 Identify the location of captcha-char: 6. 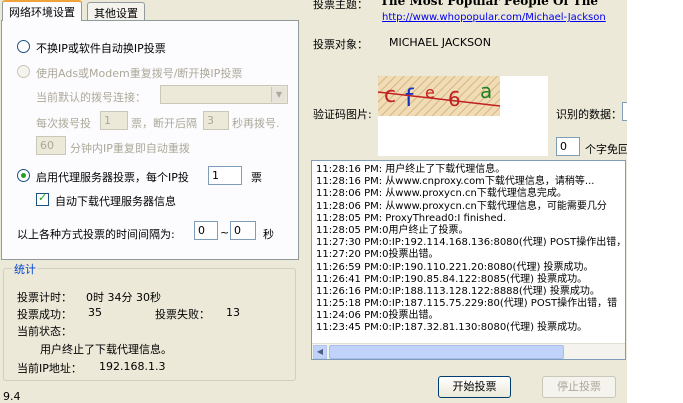
(454, 99).